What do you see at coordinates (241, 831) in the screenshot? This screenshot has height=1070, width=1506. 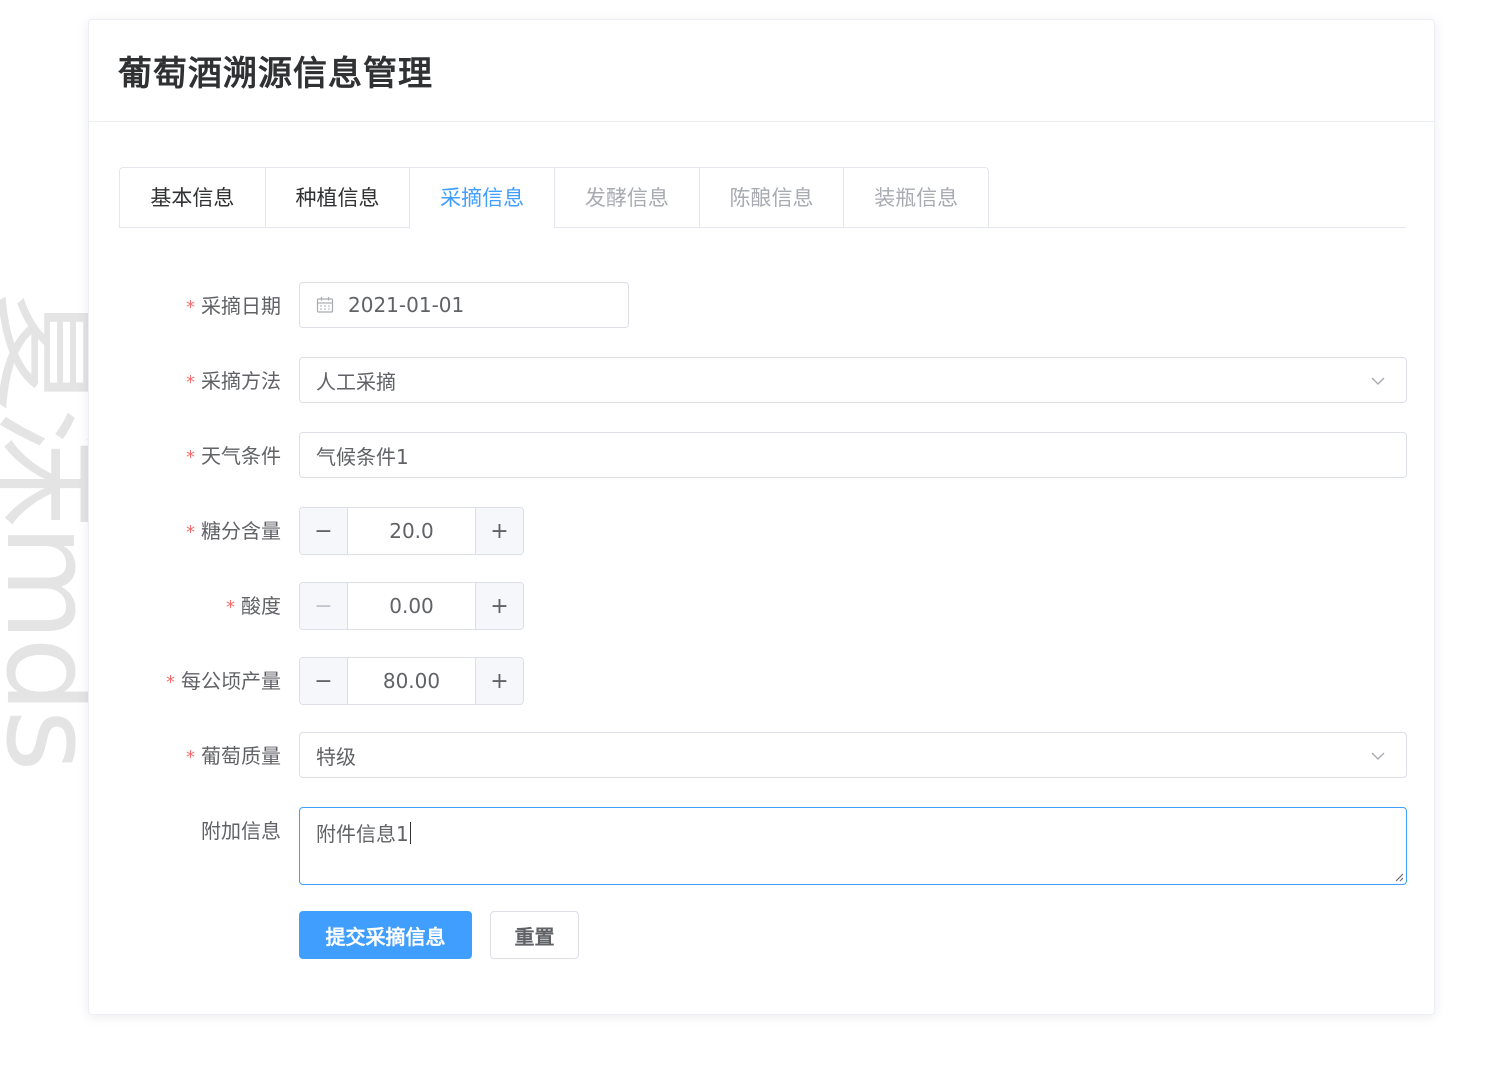 I see `extra-info-label: 附加信息` at bounding box center [241, 831].